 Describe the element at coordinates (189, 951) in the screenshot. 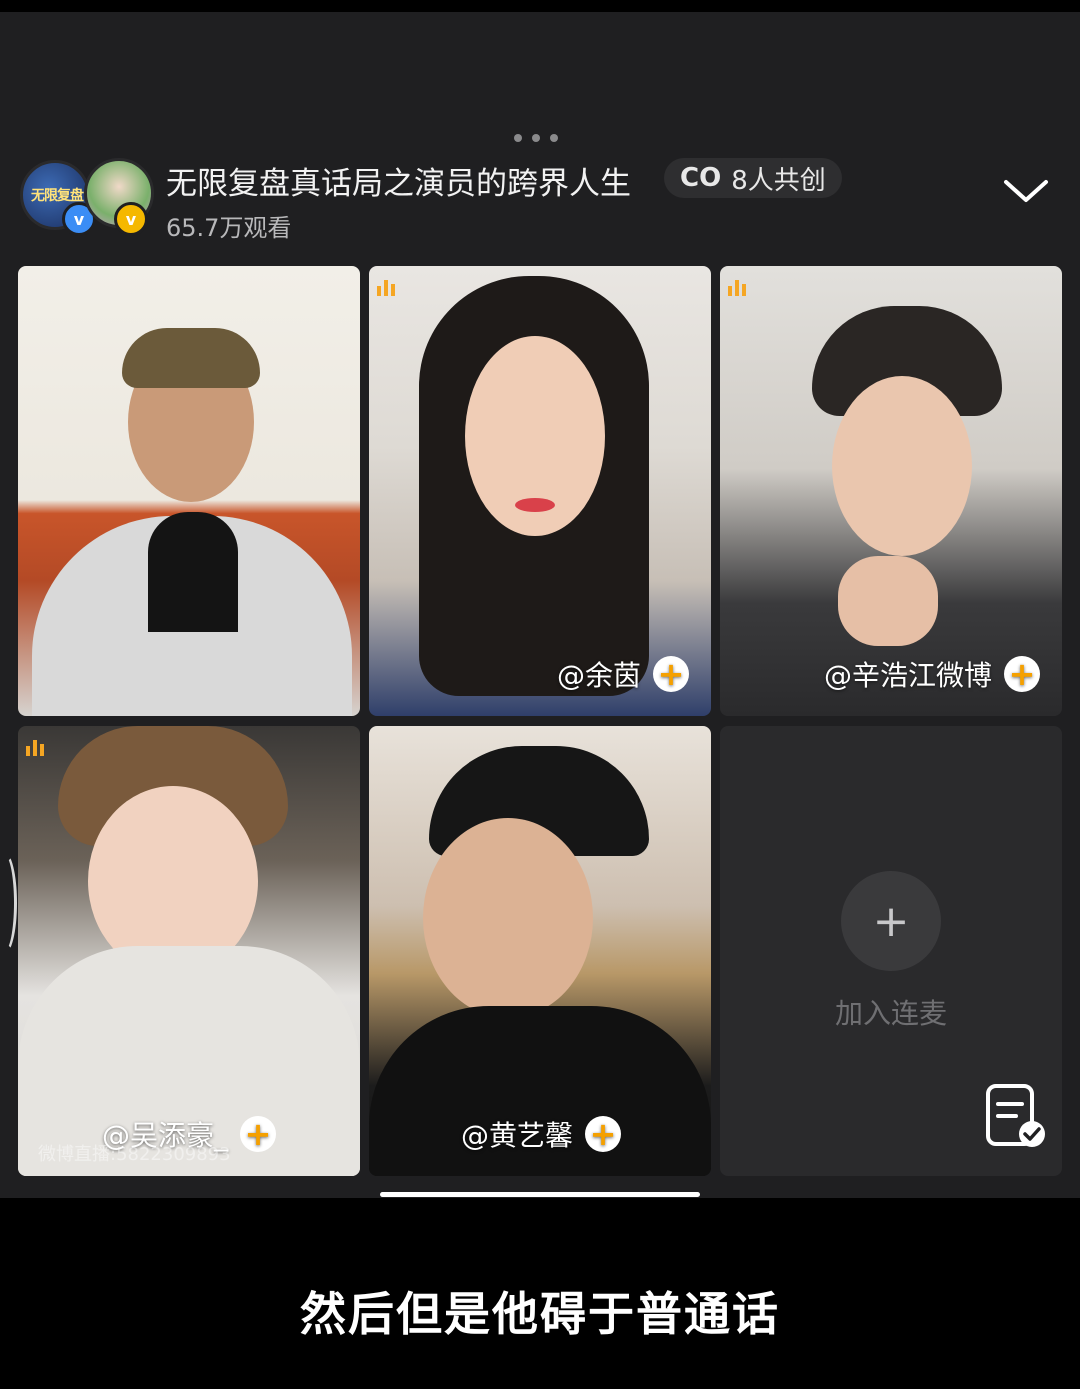

I see `video-tile-guest-3: @吴添豪_ + 微博直播:5822309893` at that location.